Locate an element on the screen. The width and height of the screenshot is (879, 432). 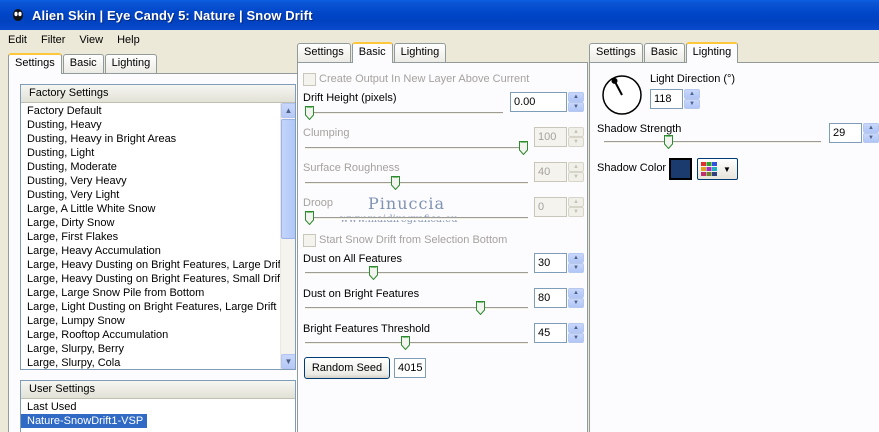
bright-threshold-slider is located at coordinates (416, 343).